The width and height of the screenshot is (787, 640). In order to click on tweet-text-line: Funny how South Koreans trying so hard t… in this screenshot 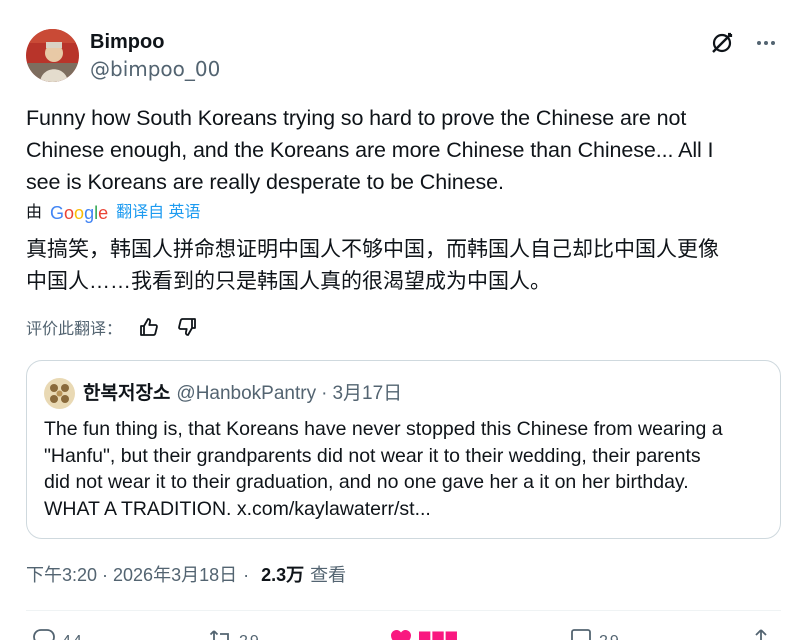, I will do `click(356, 118)`.